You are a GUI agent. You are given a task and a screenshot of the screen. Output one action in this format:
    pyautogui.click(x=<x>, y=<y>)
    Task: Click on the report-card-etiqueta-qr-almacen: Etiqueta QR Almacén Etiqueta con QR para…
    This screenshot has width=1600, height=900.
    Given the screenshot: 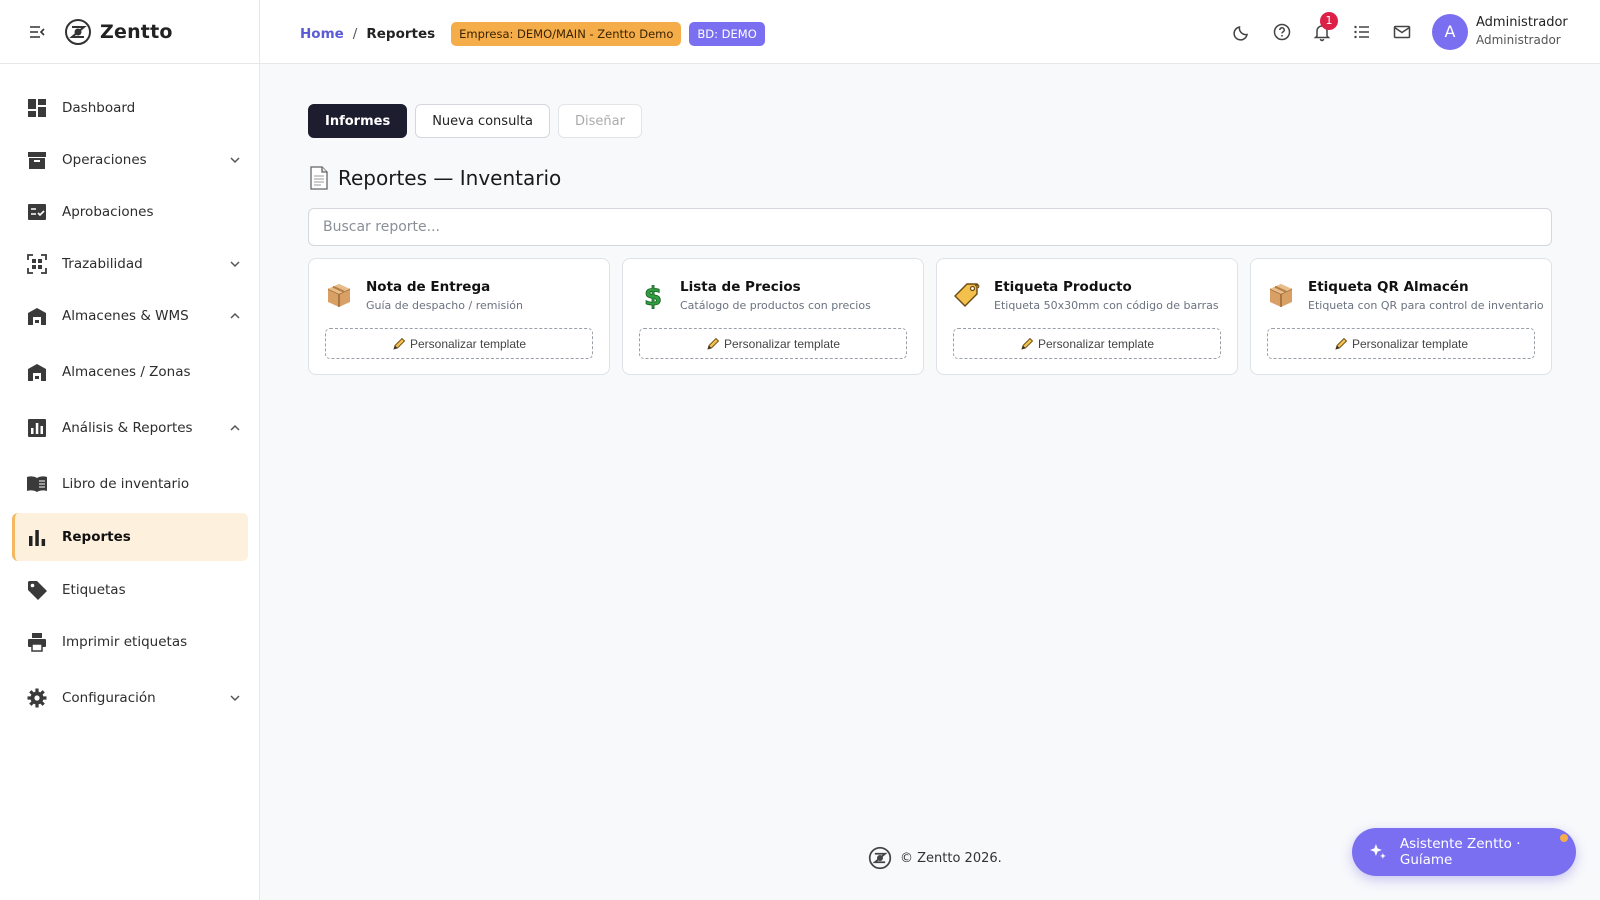 What is the action you would take?
    pyautogui.click(x=1401, y=316)
    